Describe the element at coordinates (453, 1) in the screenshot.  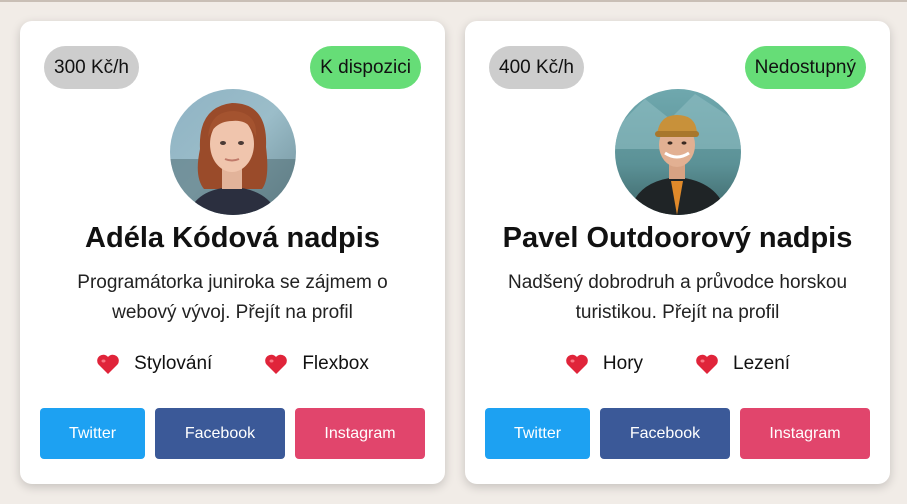
I see `top-divider` at that location.